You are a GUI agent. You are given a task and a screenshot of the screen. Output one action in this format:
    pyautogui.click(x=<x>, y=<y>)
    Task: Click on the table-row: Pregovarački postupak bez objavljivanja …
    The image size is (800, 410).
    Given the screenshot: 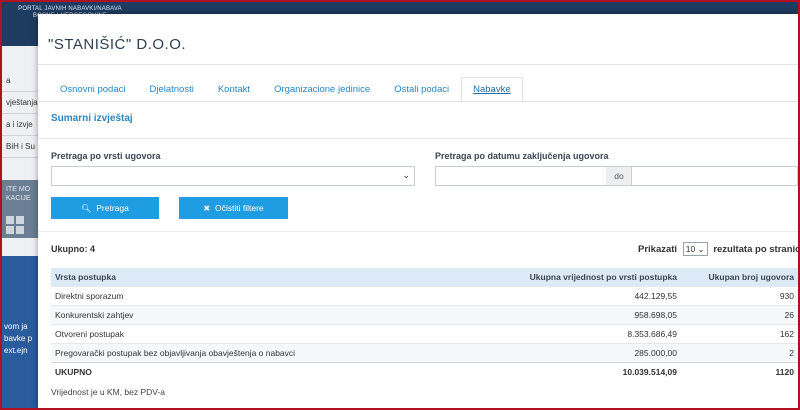 What is the action you would take?
    pyautogui.click(x=424, y=353)
    